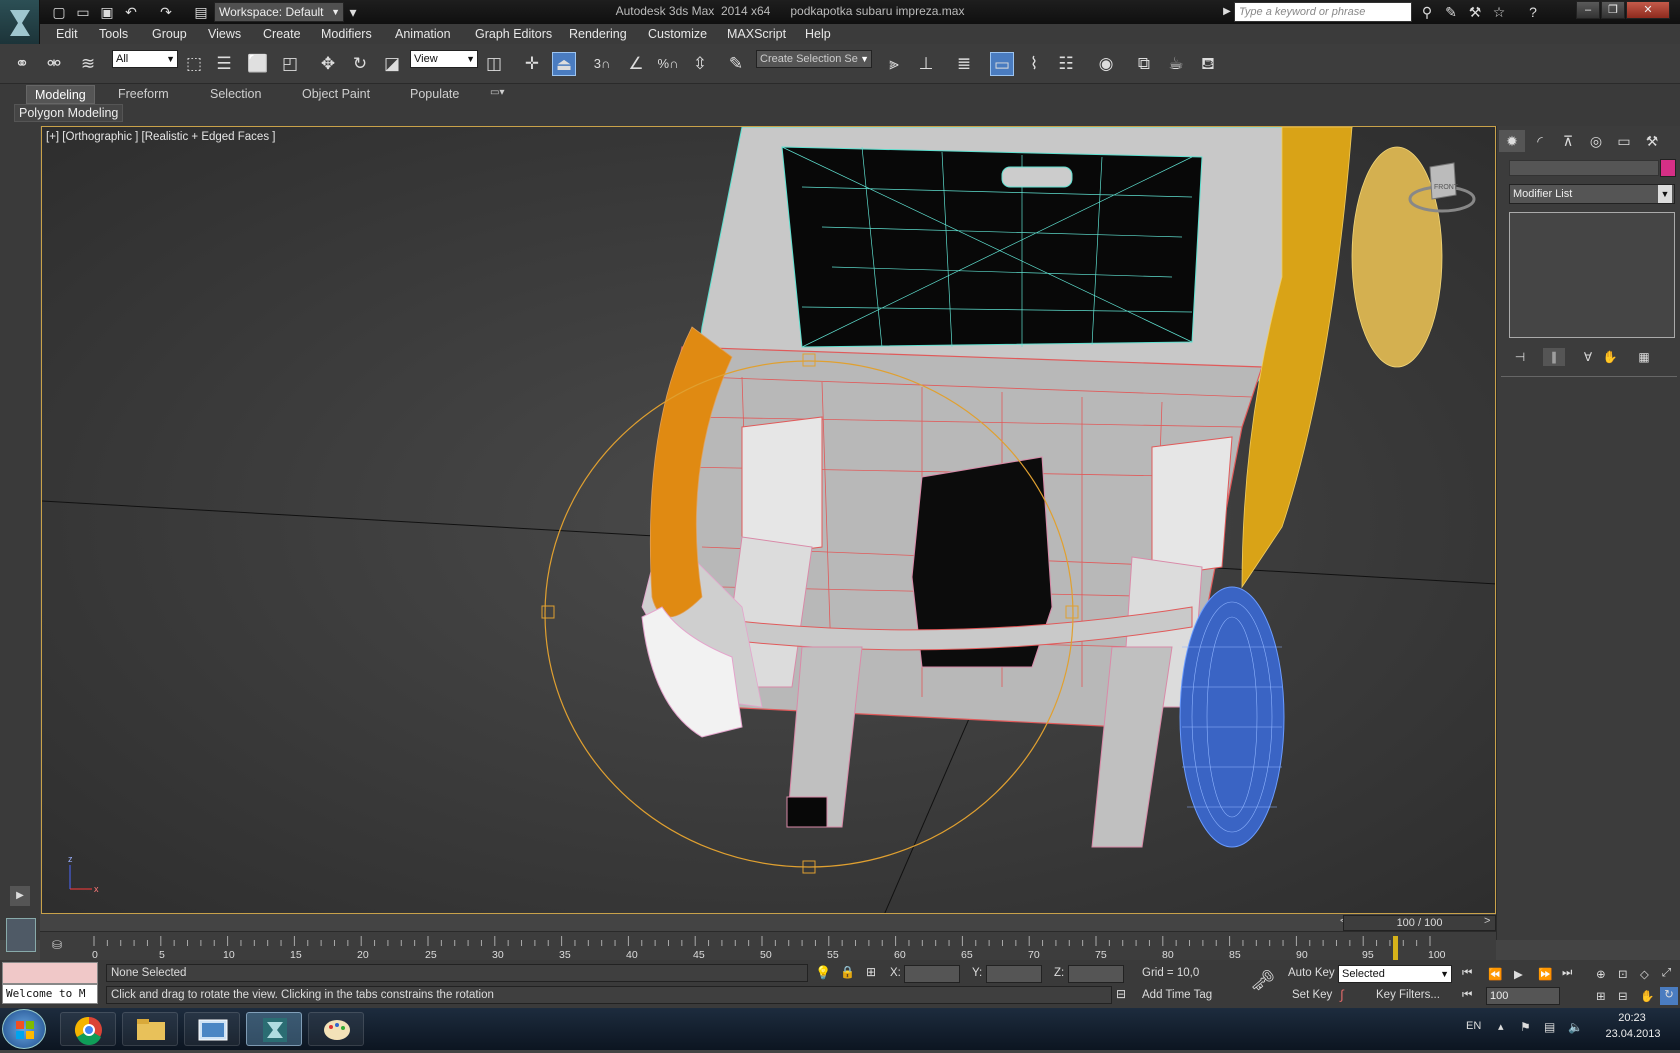 Image resolution: width=1680 pixels, height=1053 pixels. I want to click on tab-selection: Selection, so click(235, 94).